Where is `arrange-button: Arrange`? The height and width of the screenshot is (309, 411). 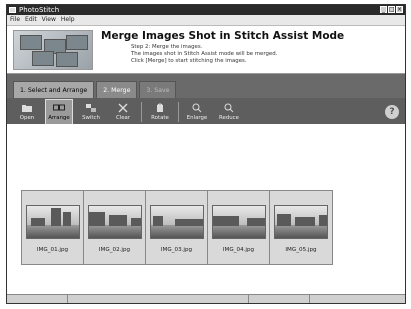 arrange-button: Arrange is located at coordinates (59, 112).